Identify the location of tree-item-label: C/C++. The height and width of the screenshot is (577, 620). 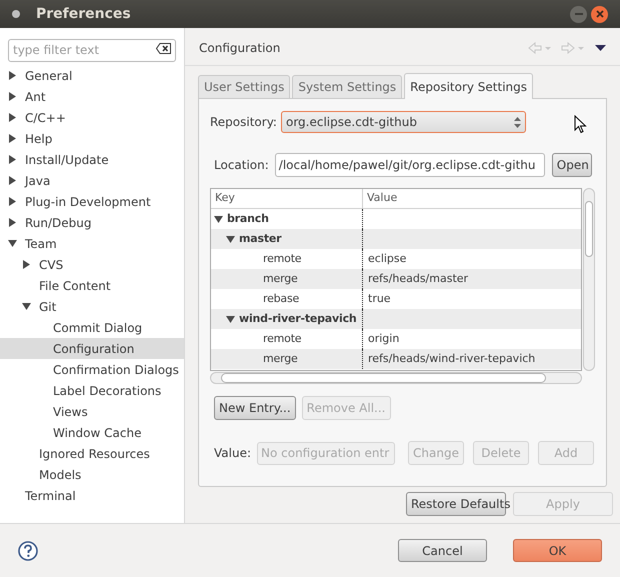
(45, 118).